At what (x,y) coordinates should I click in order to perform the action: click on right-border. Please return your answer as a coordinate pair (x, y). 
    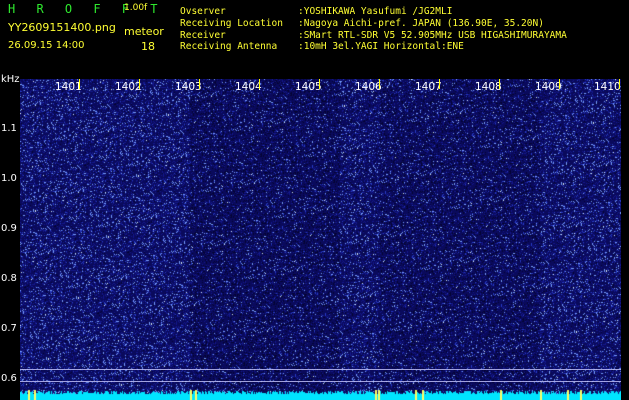
    Looking at the image, I should click on (625, 239).